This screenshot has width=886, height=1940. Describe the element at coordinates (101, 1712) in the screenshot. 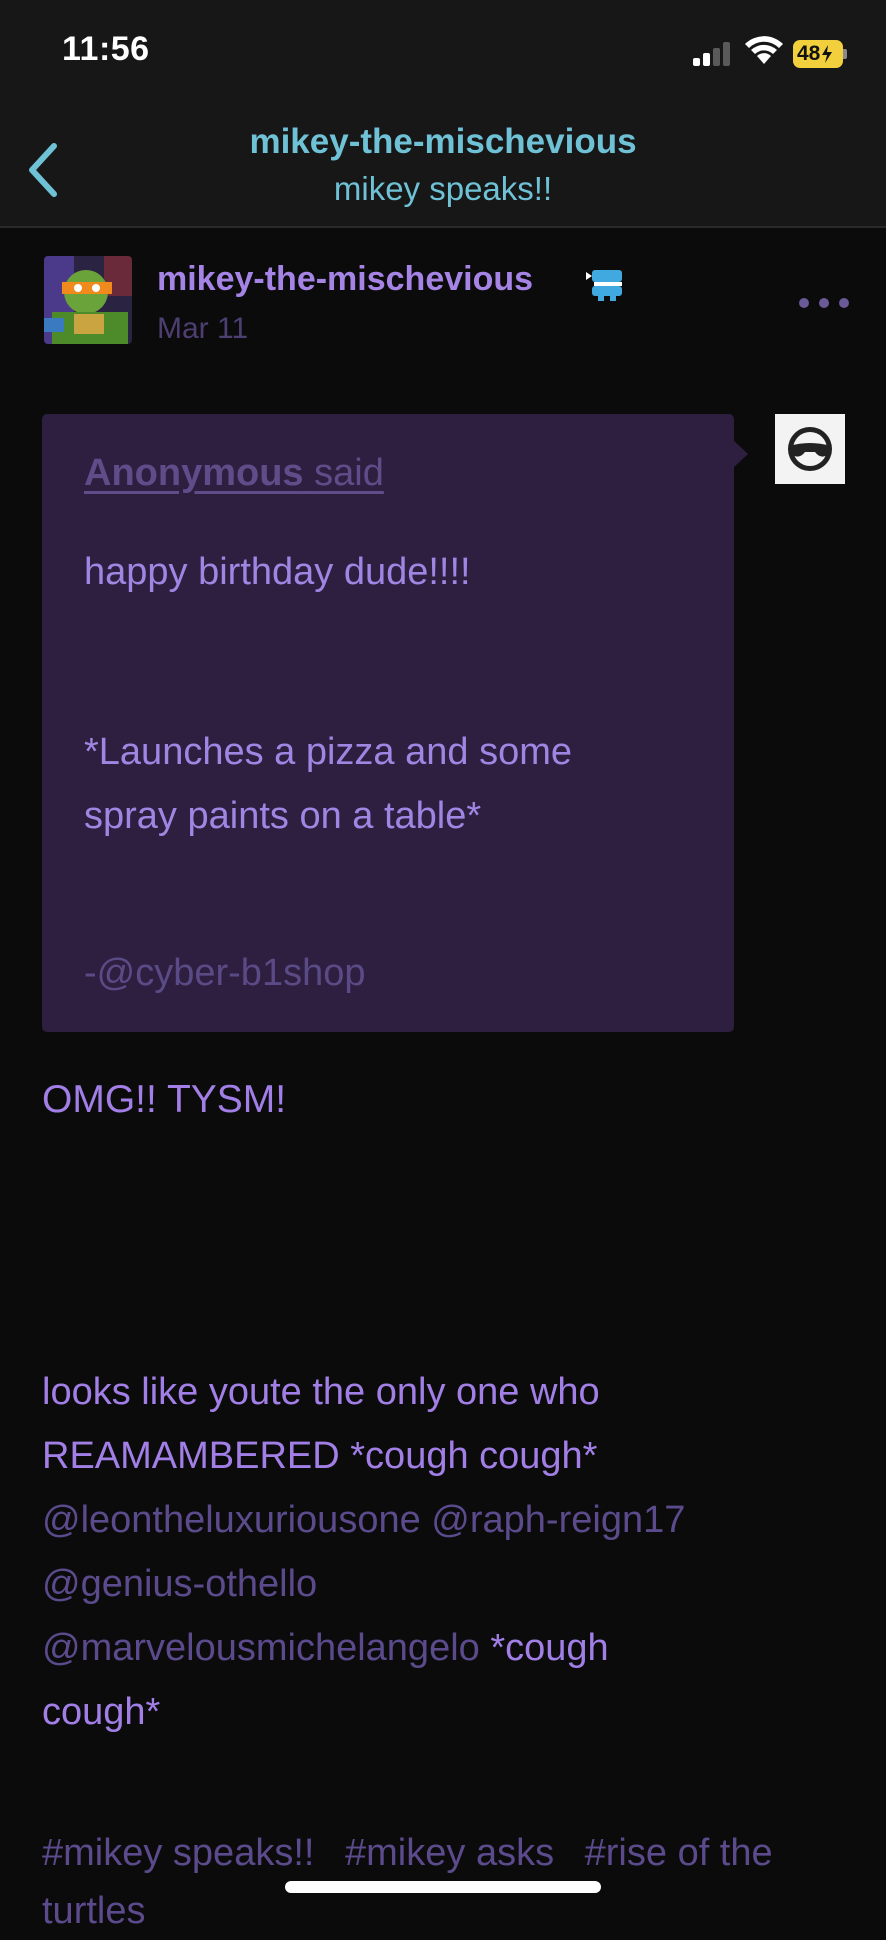

I see `reply-tail-2: cough*` at that location.